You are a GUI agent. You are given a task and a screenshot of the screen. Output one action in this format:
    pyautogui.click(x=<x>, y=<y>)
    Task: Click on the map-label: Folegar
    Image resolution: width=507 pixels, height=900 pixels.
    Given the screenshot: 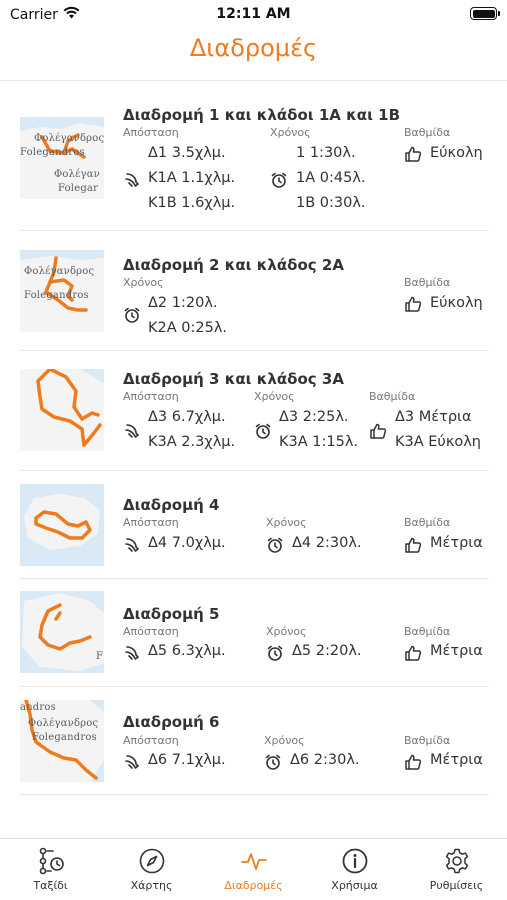 What is the action you would take?
    pyautogui.click(x=78, y=188)
    